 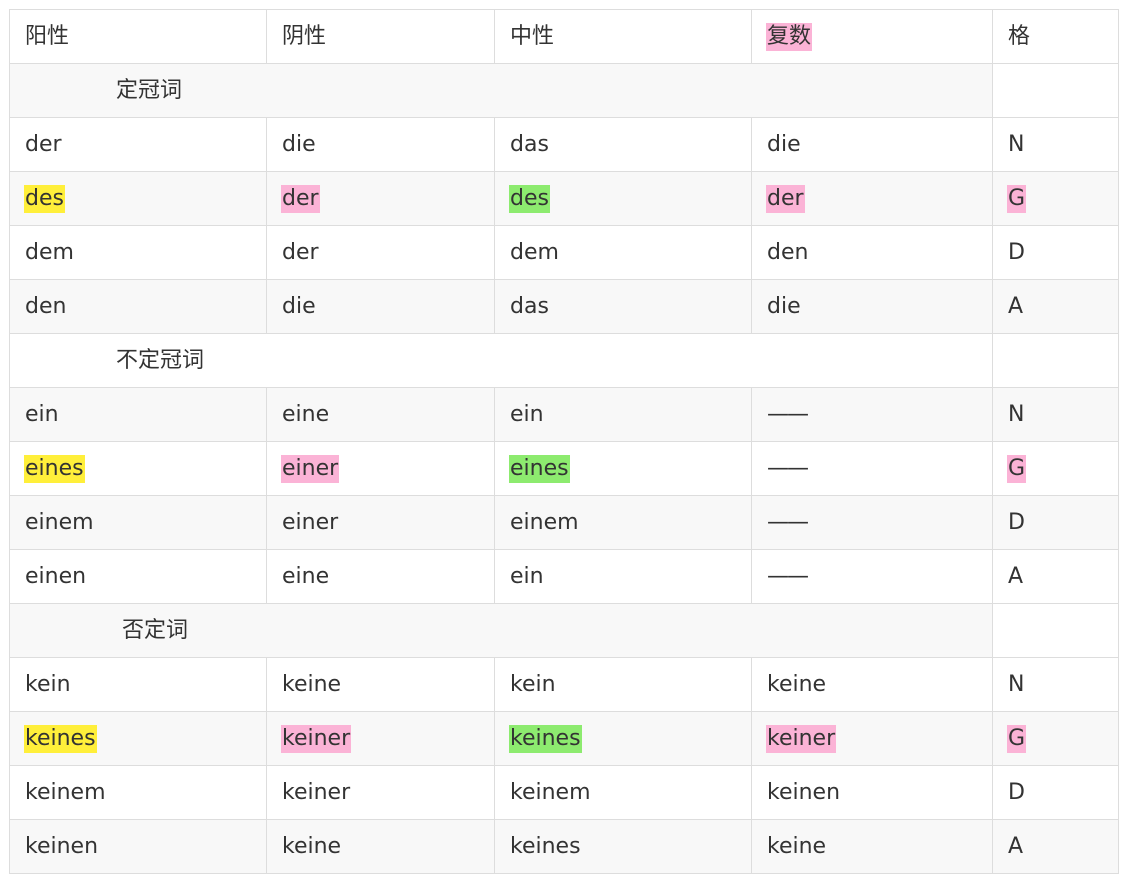 I want to click on table-cell: dem, so click(x=138, y=252).